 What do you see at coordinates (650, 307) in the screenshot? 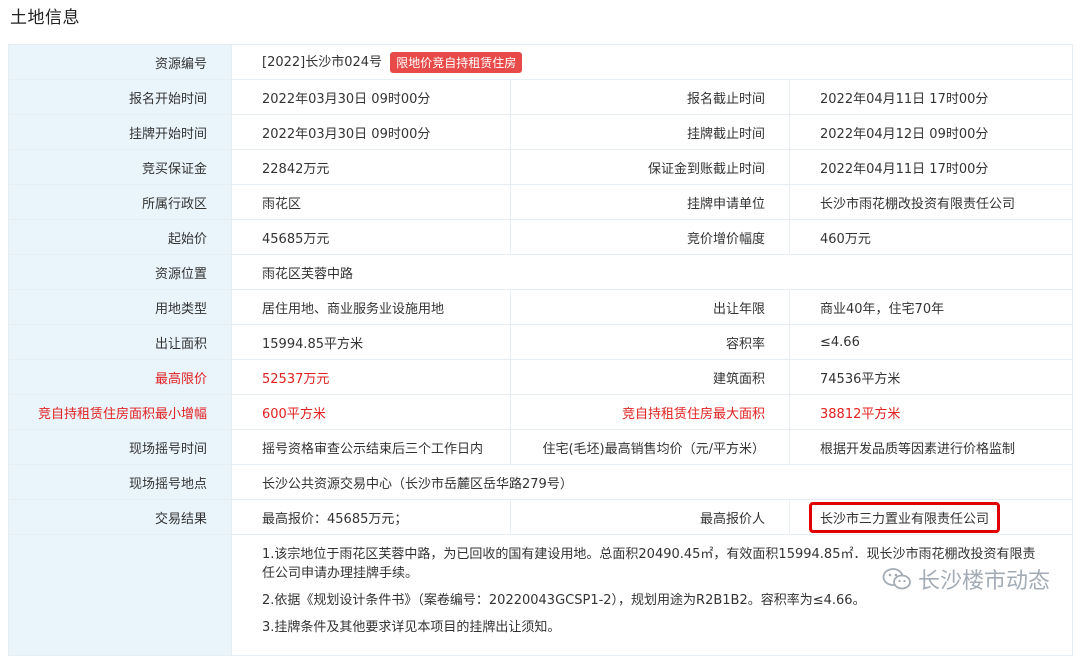
I see `label-term: 出让年限` at bounding box center [650, 307].